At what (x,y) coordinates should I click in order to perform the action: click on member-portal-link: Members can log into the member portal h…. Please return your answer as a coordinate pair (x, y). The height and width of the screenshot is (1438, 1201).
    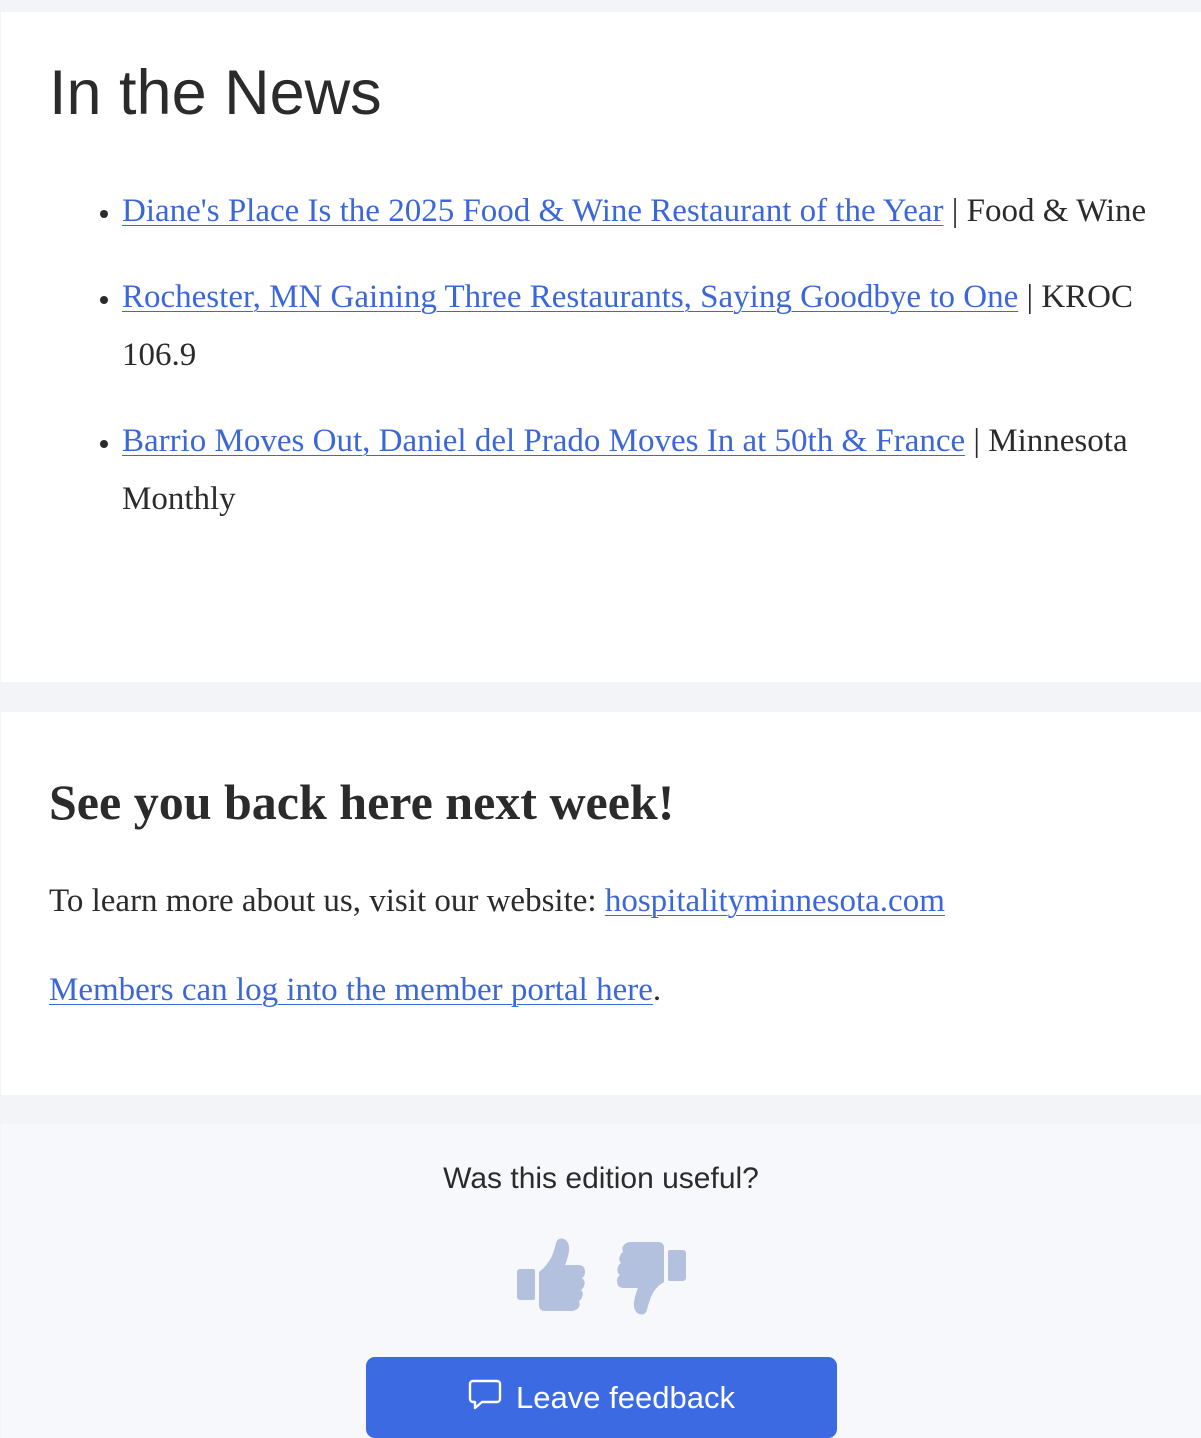
    Looking at the image, I should click on (351, 990).